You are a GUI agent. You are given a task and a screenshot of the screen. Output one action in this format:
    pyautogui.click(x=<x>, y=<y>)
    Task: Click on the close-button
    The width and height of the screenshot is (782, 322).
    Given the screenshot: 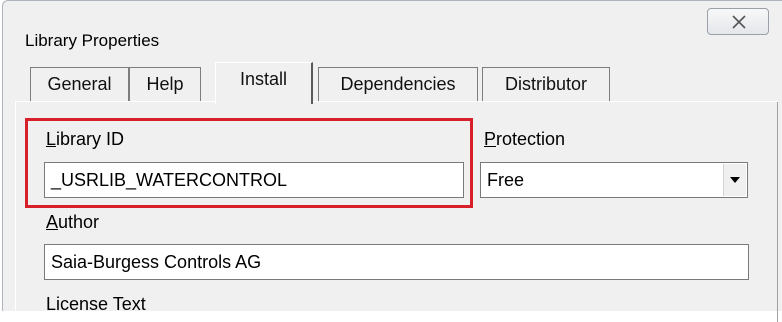 What is the action you would take?
    pyautogui.click(x=738, y=21)
    